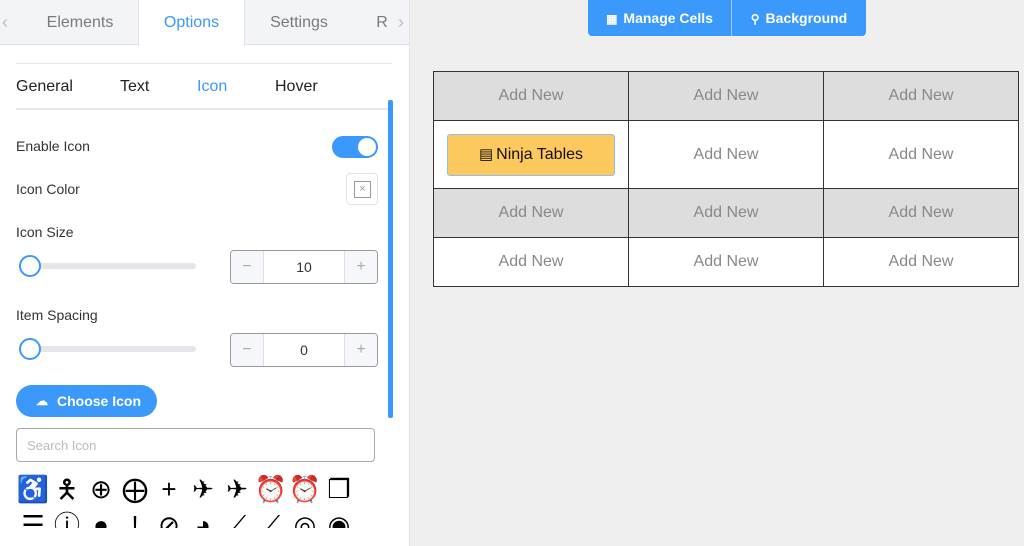 Image resolution: width=1024 pixels, height=546 pixels. I want to click on ninja-tables-button: ▤ Ninja Tables, so click(531, 154).